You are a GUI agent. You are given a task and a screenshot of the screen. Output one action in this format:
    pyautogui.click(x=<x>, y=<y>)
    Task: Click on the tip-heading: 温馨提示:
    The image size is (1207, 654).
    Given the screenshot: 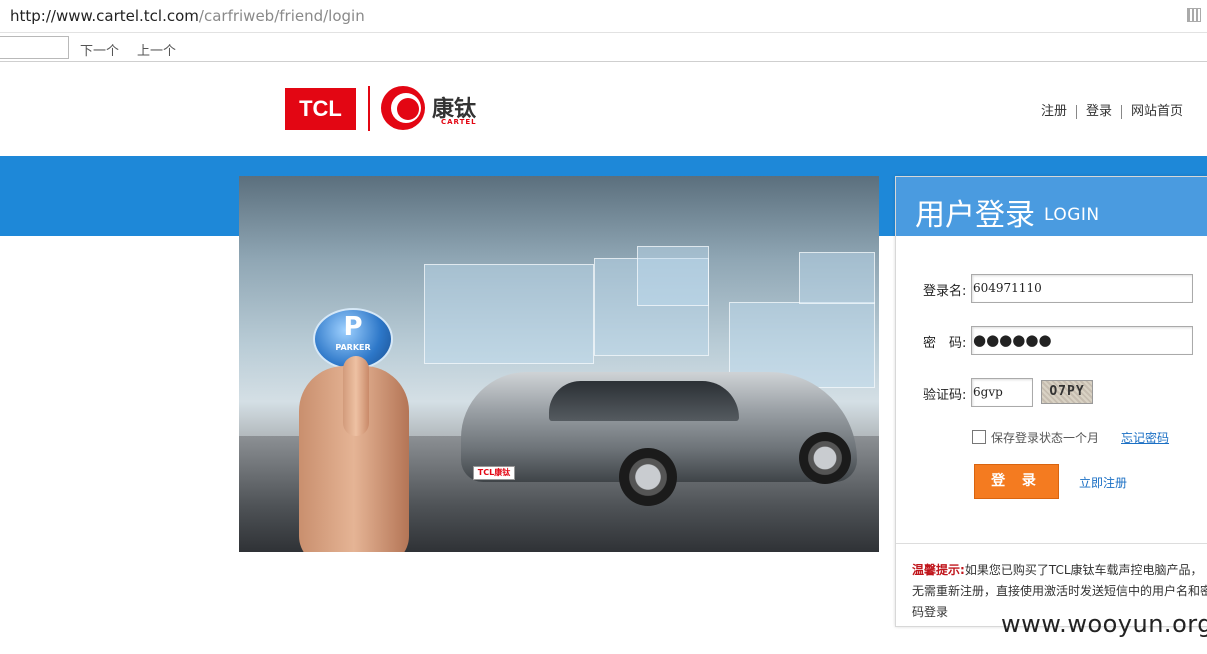 What is the action you would take?
    pyautogui.click(x=938, y=570)
    